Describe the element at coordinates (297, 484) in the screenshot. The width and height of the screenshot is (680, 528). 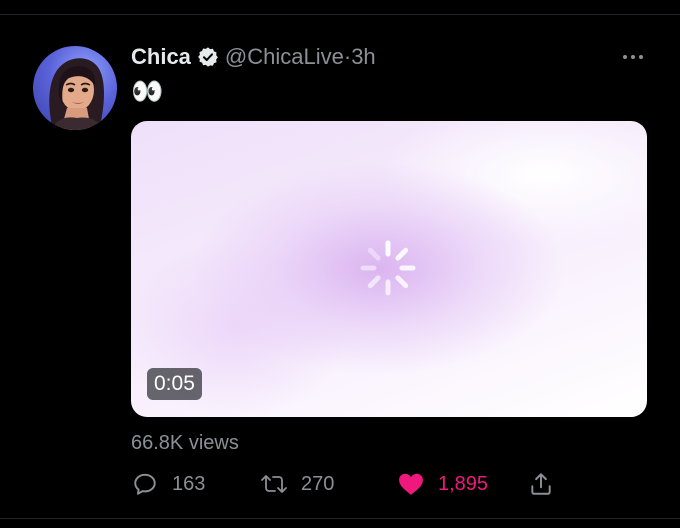
I see `retweet-button: 270` at that location.